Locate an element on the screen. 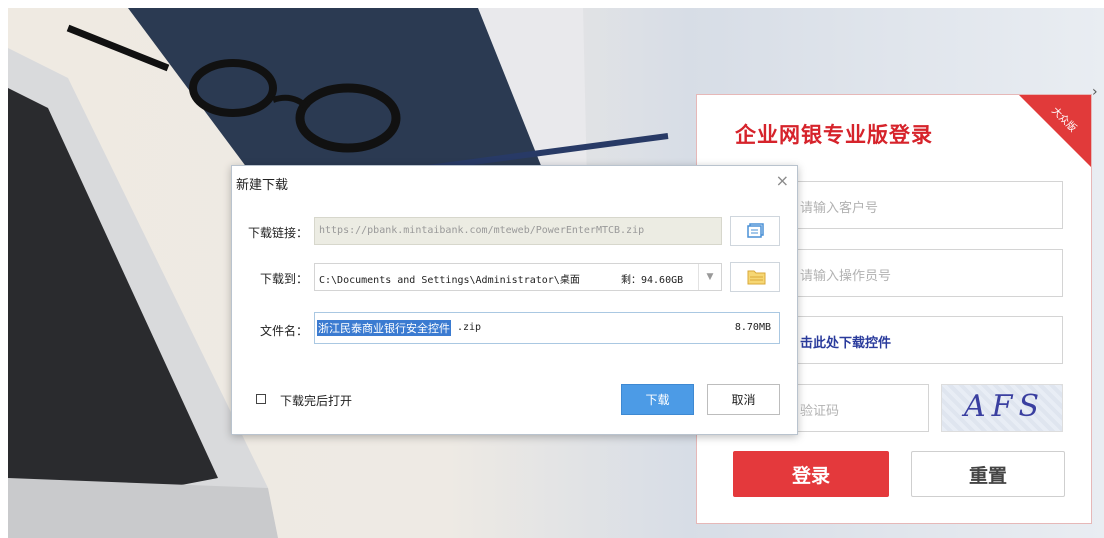 The height and width of the screenshot is (538, 1104). reset-button: 重置 is located at coordinates (988, 474).